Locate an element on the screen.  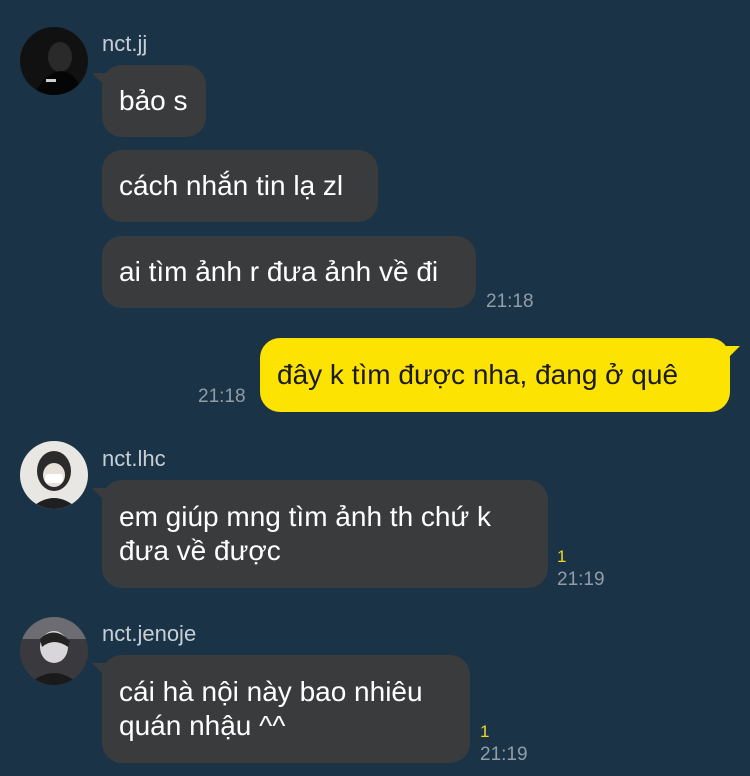
message-bubble: cái hà nội này bao nhiêu quán nhậu ^^ is located at coordinates (281, 709).